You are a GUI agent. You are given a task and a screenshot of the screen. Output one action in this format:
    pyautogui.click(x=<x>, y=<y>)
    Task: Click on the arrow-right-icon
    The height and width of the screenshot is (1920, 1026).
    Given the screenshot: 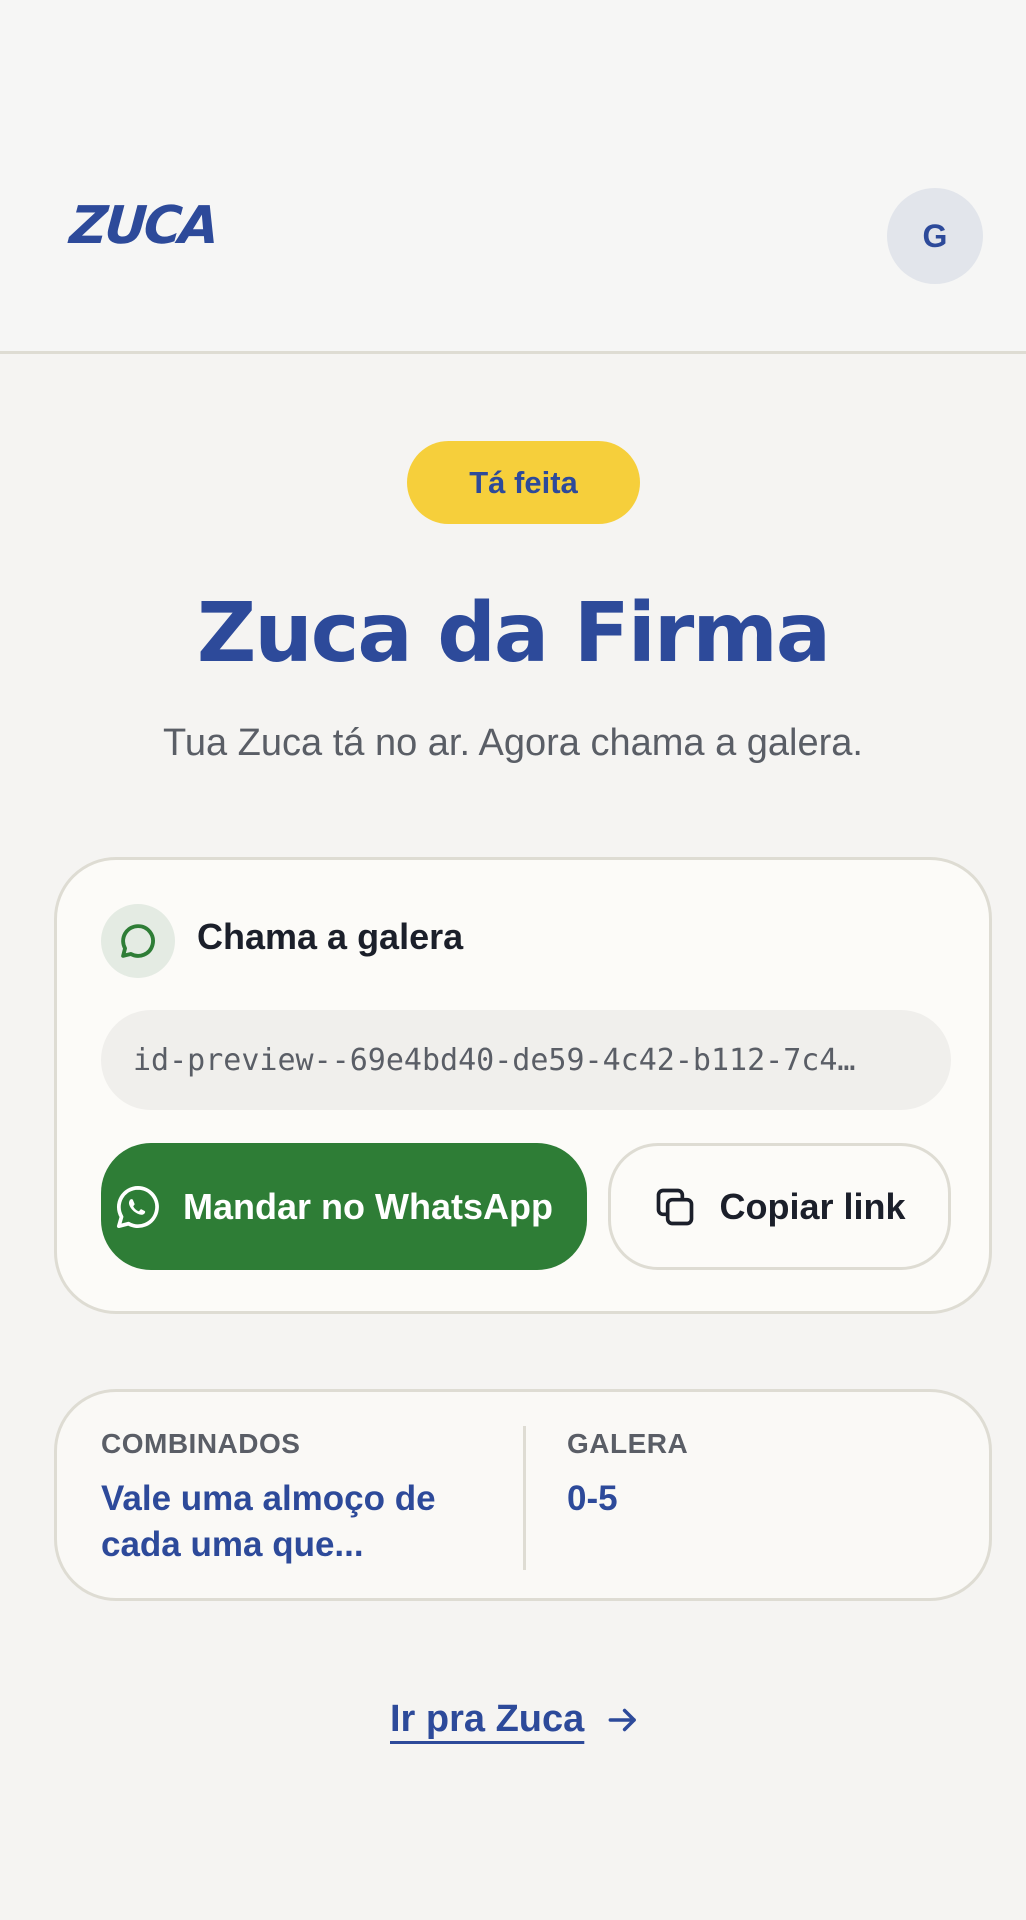 What is the action you would take?
    pyautogui.click(x=623, y=1720)
    